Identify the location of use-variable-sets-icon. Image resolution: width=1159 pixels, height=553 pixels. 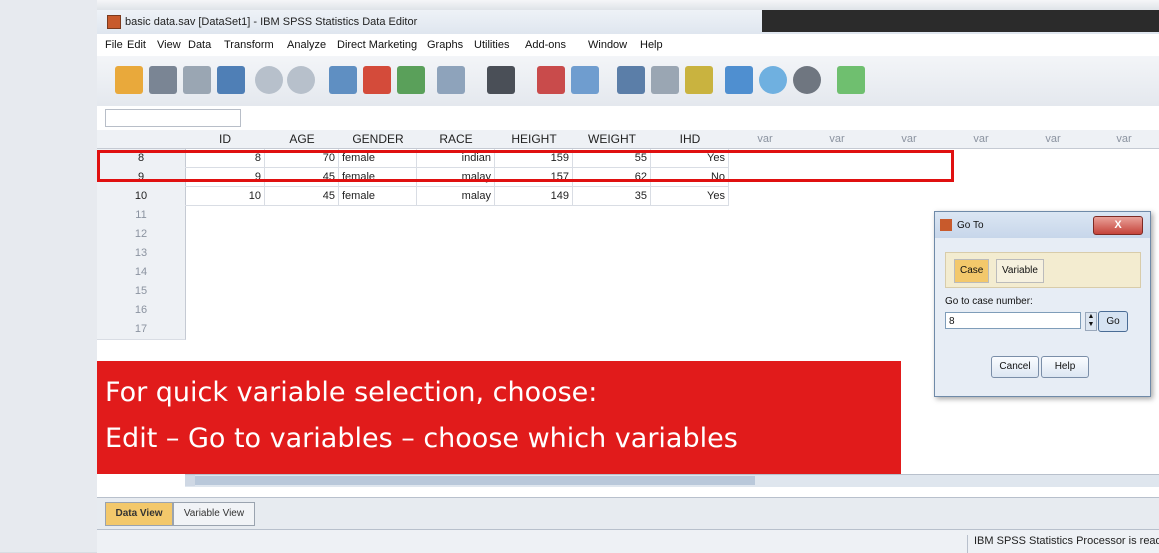
(773, 80).